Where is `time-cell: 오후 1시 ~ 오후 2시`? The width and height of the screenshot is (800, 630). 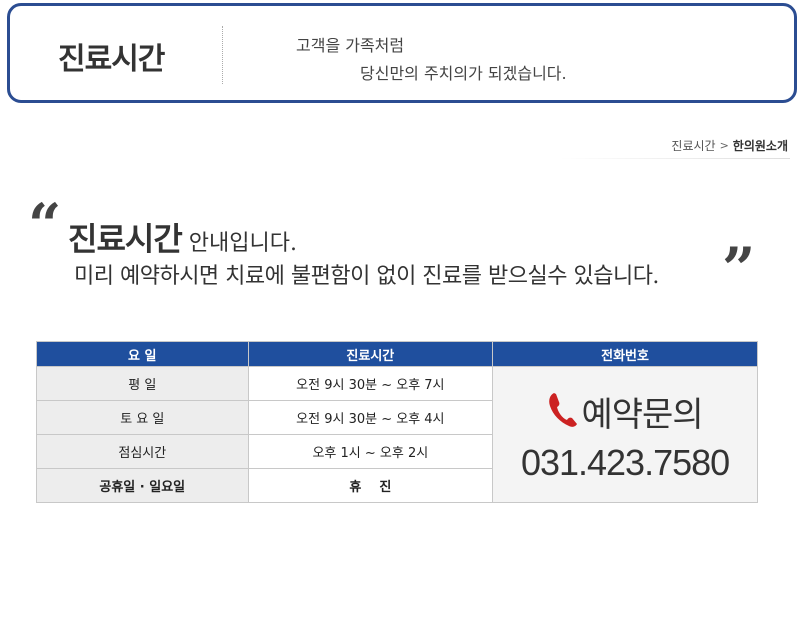
time-cell: 오후 1시 ~ 오후 2시 is located at coordinates (370, 451).